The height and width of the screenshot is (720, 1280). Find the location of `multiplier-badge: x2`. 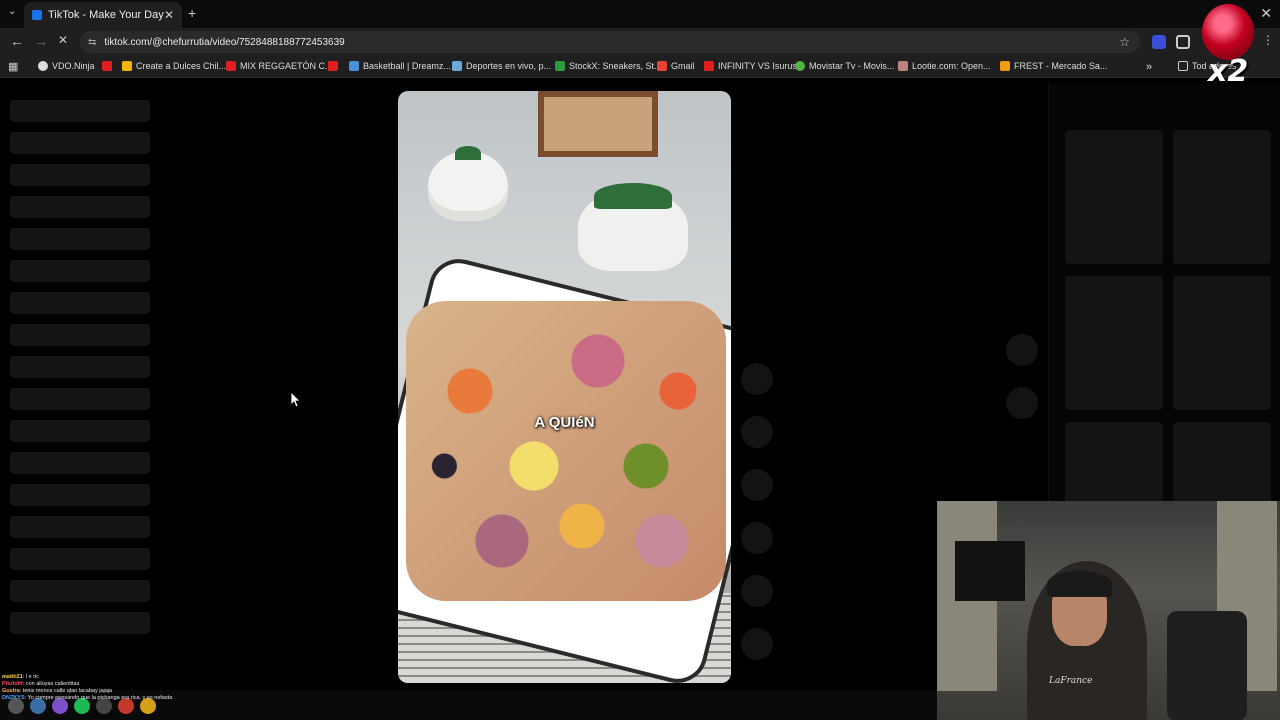

multiplier-badge: x2 is located at coordinates (1228, 46).